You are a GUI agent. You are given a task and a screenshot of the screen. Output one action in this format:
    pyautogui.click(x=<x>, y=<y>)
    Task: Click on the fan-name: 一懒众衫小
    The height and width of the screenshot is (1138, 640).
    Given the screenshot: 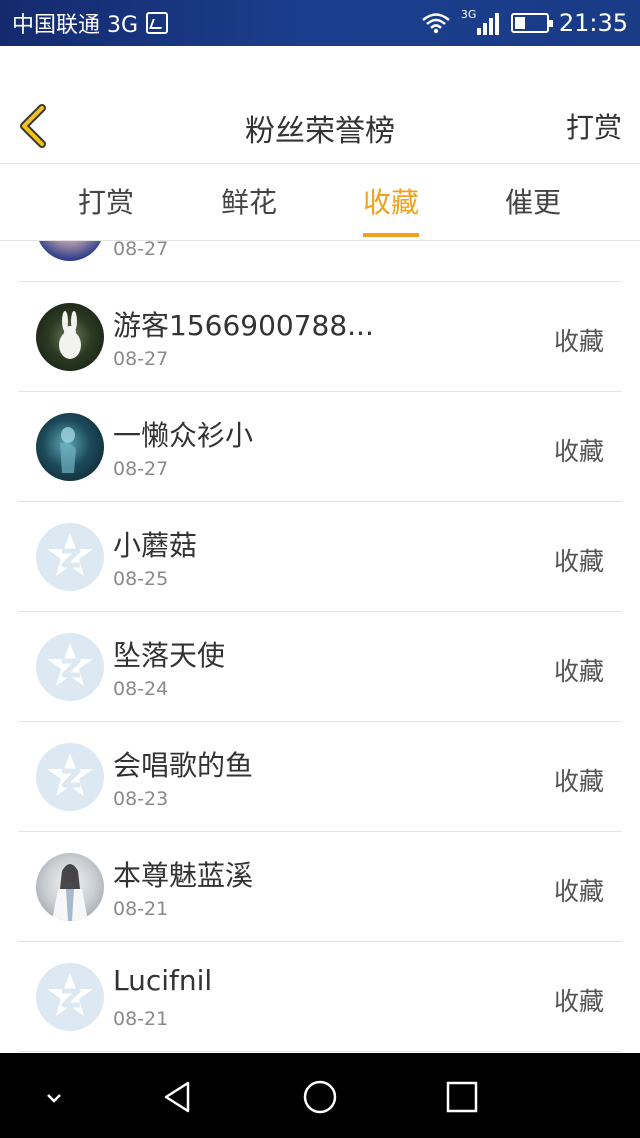 What is the action you would take?
    pyautogui.click(x=183, y=435)
    